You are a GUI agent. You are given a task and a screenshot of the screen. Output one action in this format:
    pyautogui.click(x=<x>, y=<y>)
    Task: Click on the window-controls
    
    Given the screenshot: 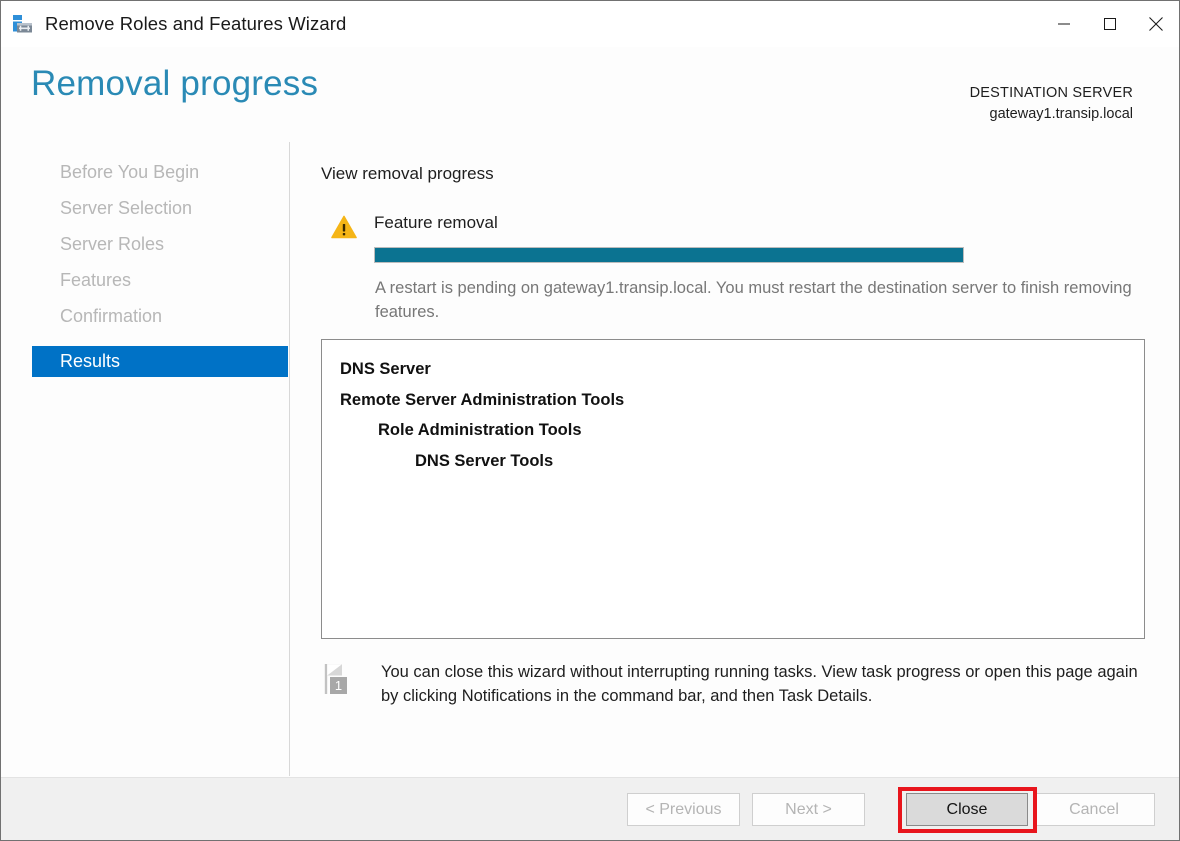 What is the action you would take?
    pyautogui.click(x=1110, y=24)
    